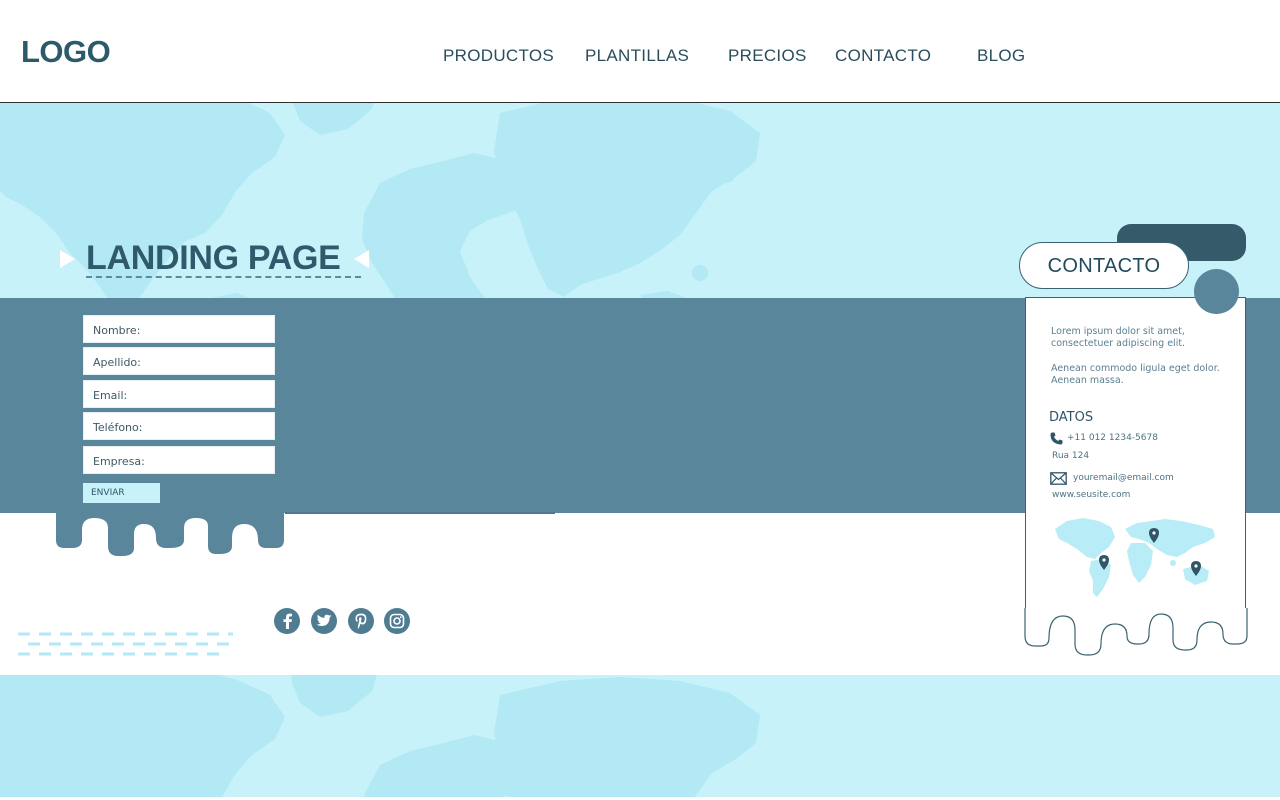  What do you see at coordinates (121, 493) in the screenshot?
I see `enviar-button: ENVIAR` at bounding box center [121, 493].